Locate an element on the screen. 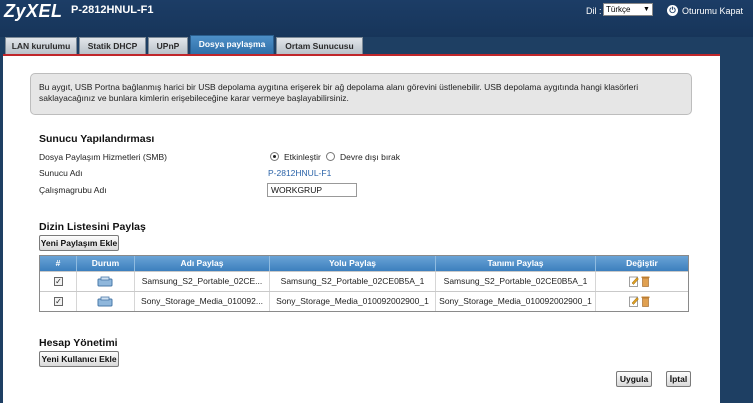 The image size is (753, 403). right-edge is located at coordinates (736, 228).